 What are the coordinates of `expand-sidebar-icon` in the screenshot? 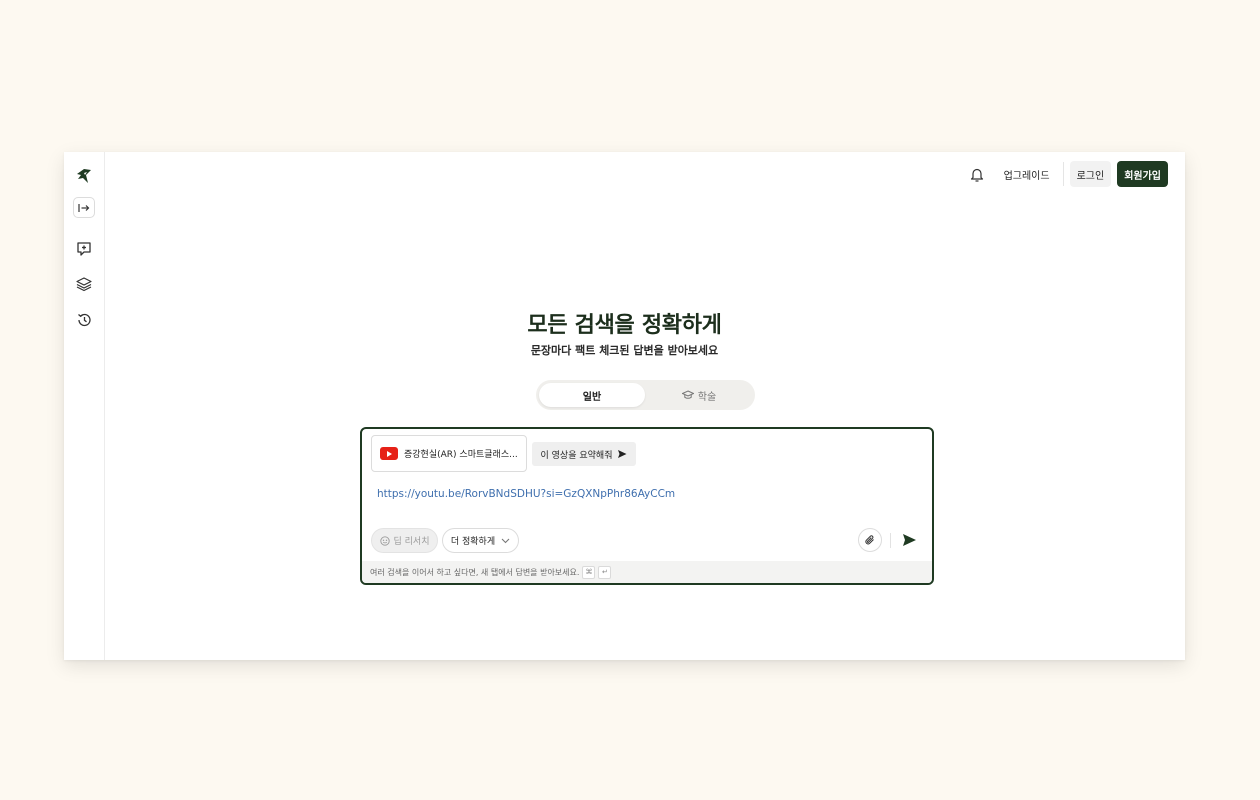 It's located at (84, 207).